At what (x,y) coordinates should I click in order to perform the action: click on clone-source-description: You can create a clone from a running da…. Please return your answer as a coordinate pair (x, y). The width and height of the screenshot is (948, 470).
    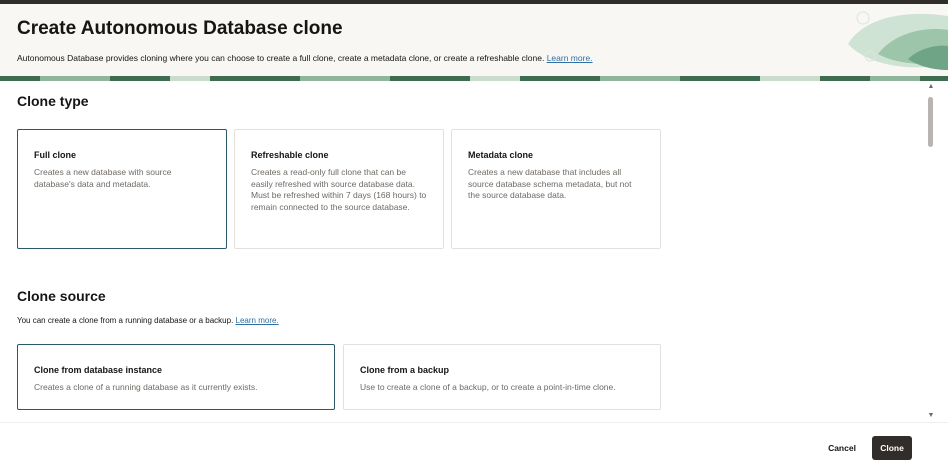
    Looking at the image, I should click on (148, 320).